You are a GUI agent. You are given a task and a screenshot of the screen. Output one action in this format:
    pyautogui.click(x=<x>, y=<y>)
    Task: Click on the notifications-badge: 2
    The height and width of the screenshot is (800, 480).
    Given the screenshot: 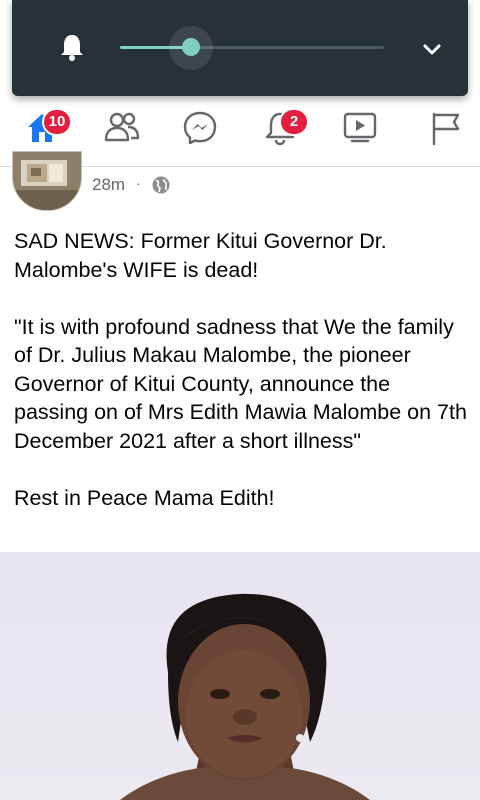 What is the action you would take?
    pyautogui.click(x=294, y=122)
    